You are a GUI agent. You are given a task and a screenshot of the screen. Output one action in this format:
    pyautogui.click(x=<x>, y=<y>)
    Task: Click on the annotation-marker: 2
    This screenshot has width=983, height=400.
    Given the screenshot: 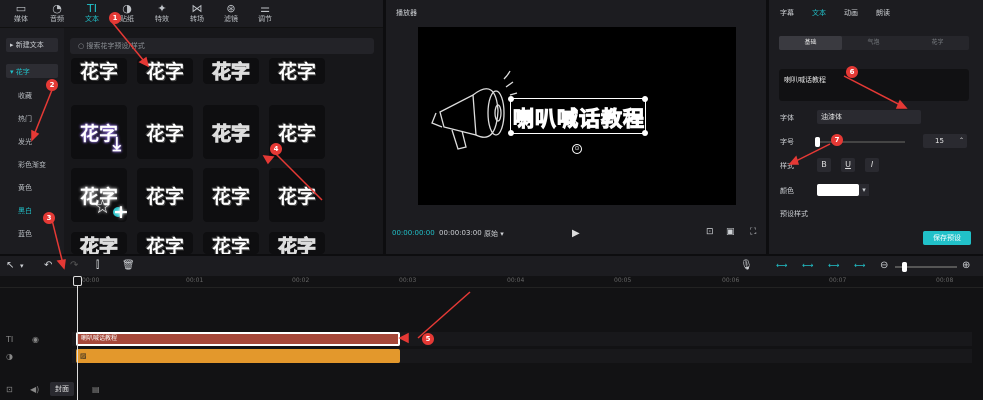 What is the action you would take?
    pyautogui.click(x=52, y=85)
    